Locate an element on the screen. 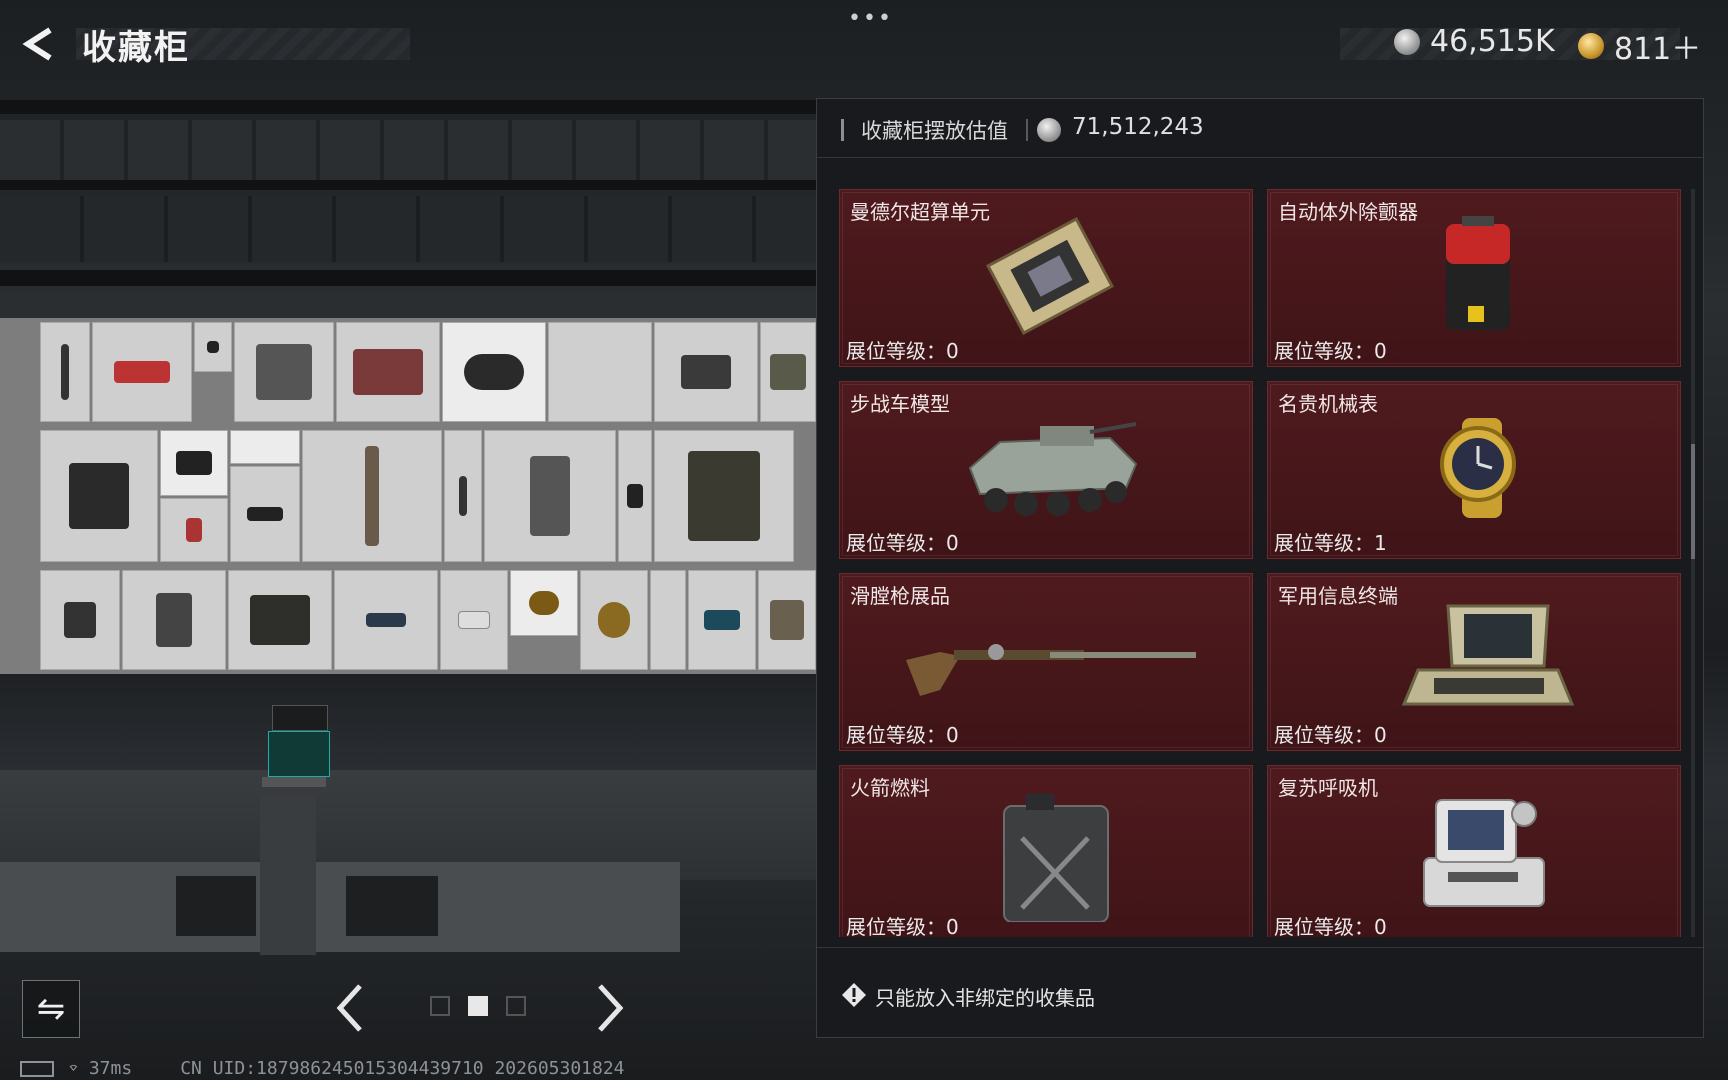 This screenshot has width=1728, height=1080. scrollbar-thumb is located at coordinates (1693, 501).